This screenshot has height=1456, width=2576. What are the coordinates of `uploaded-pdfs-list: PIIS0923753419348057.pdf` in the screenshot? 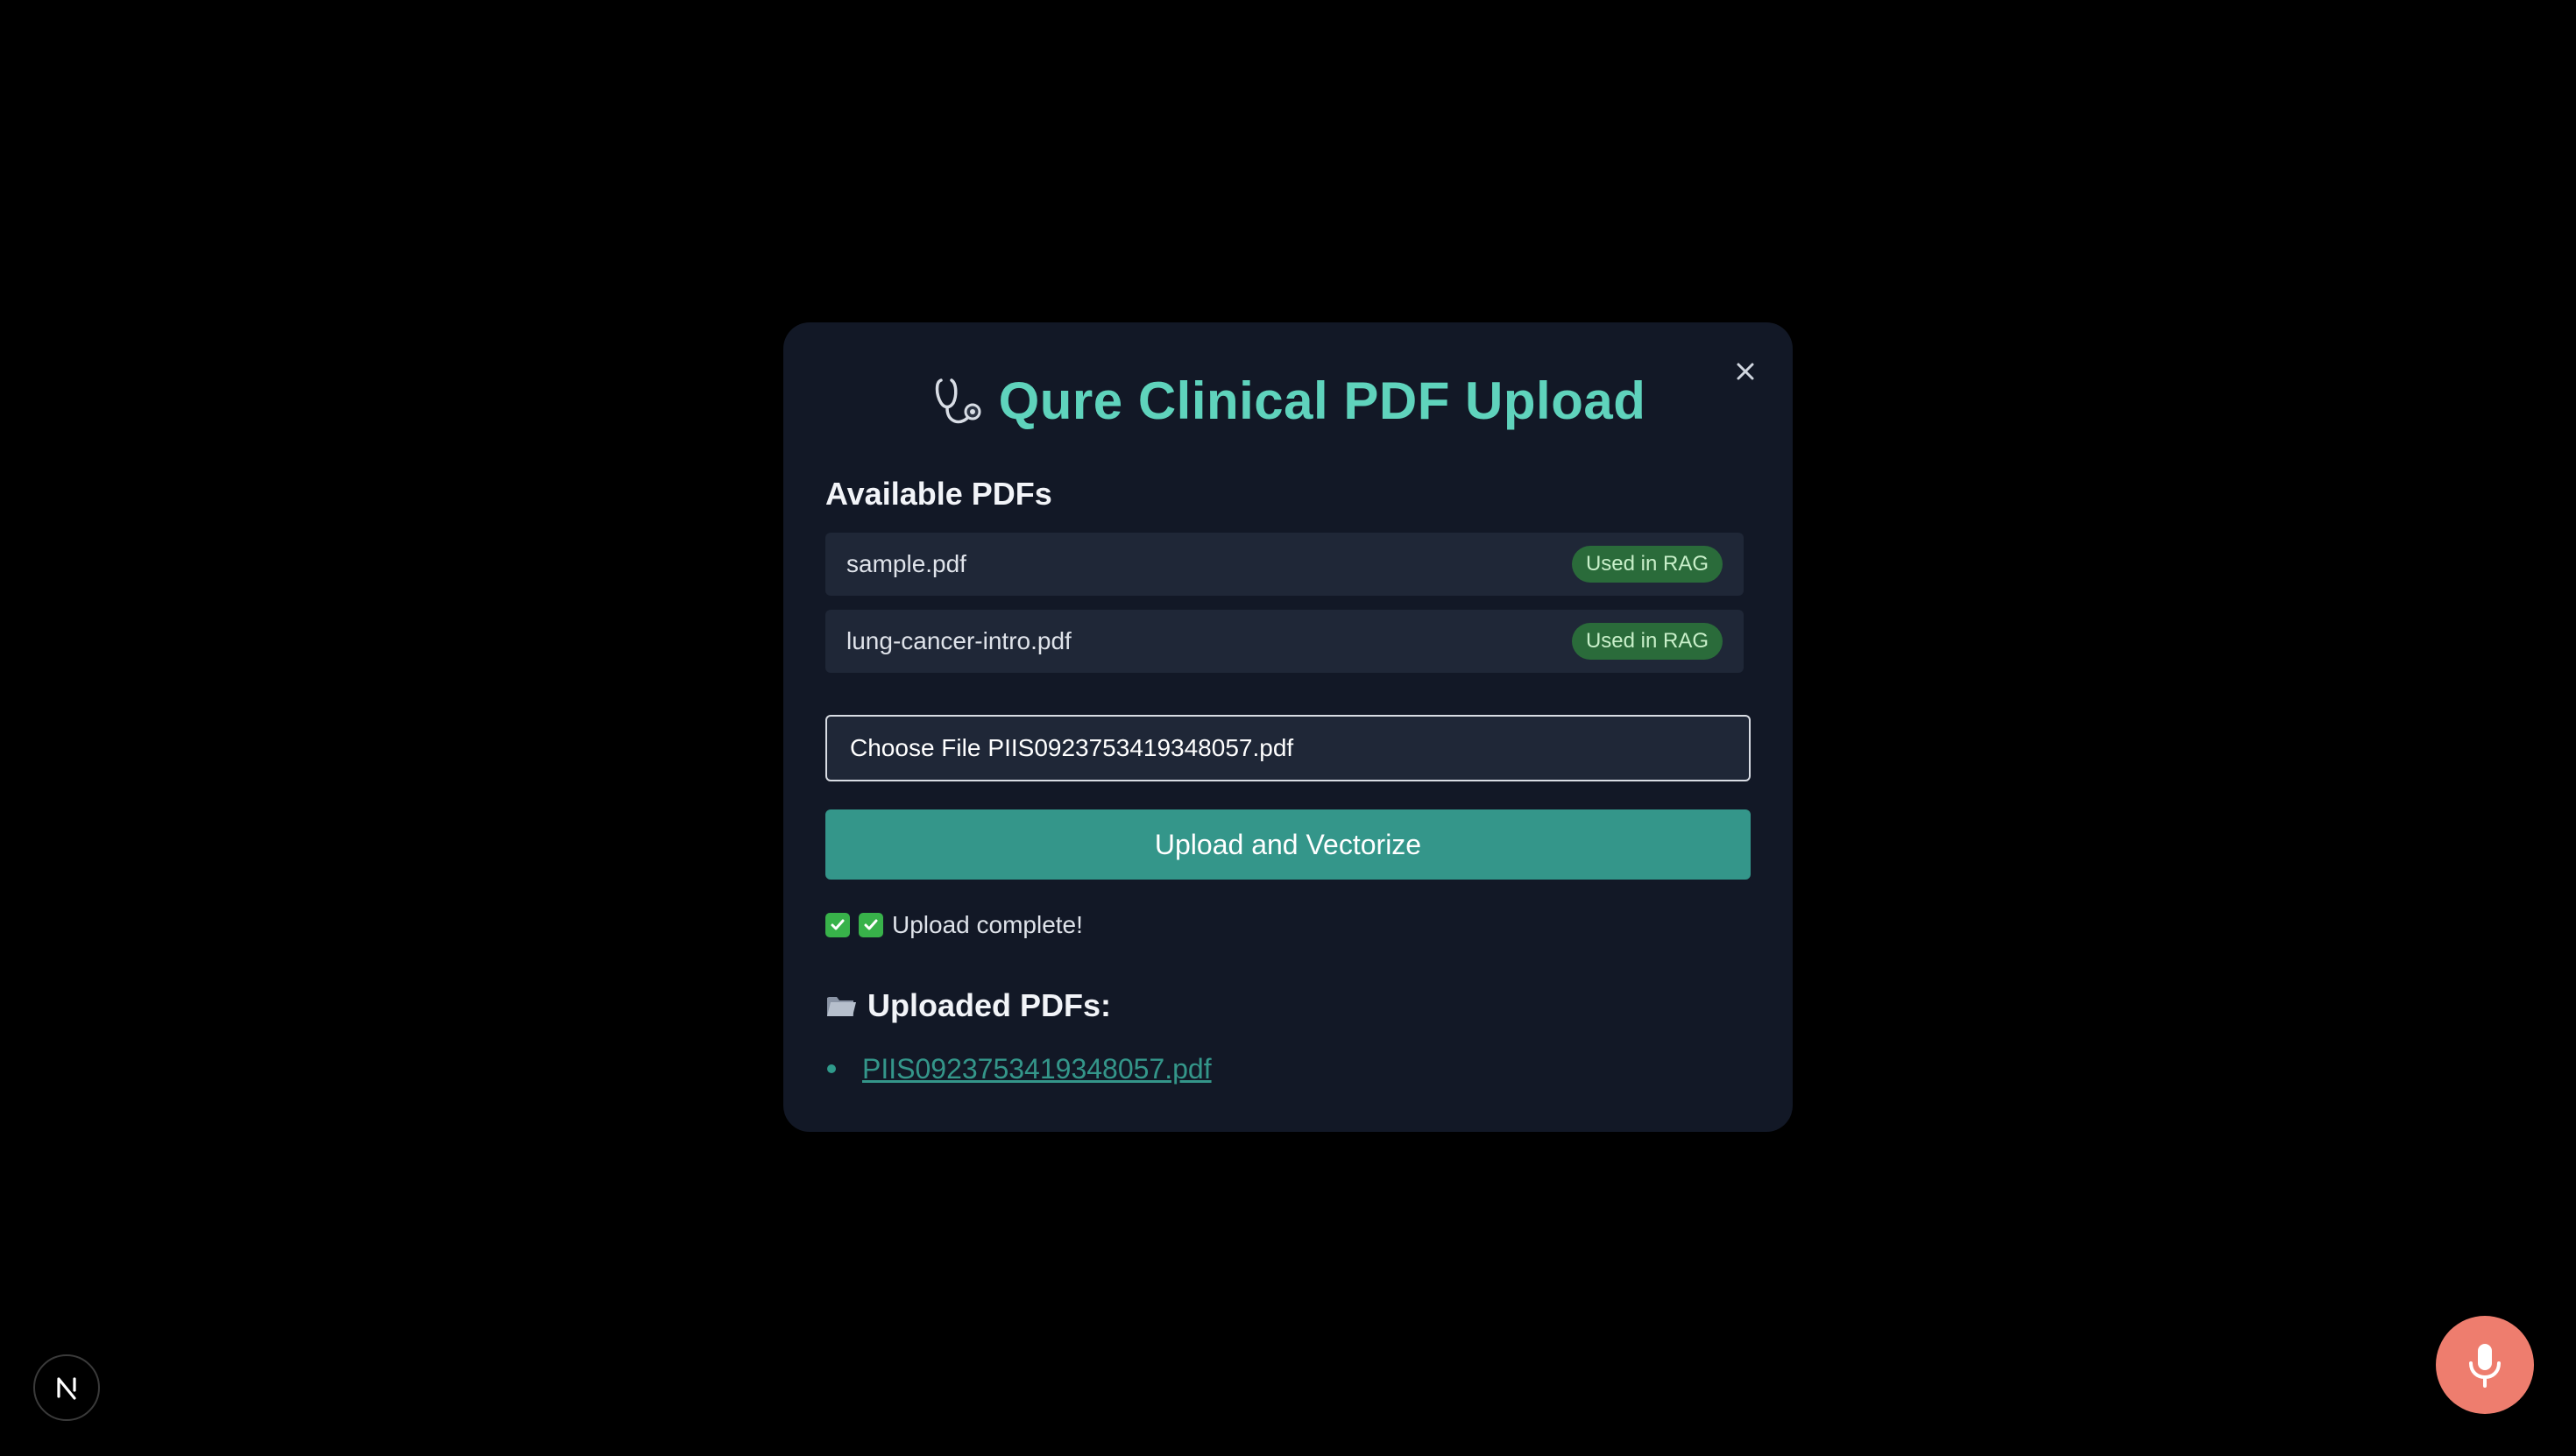 It's located at (1018, 1069).